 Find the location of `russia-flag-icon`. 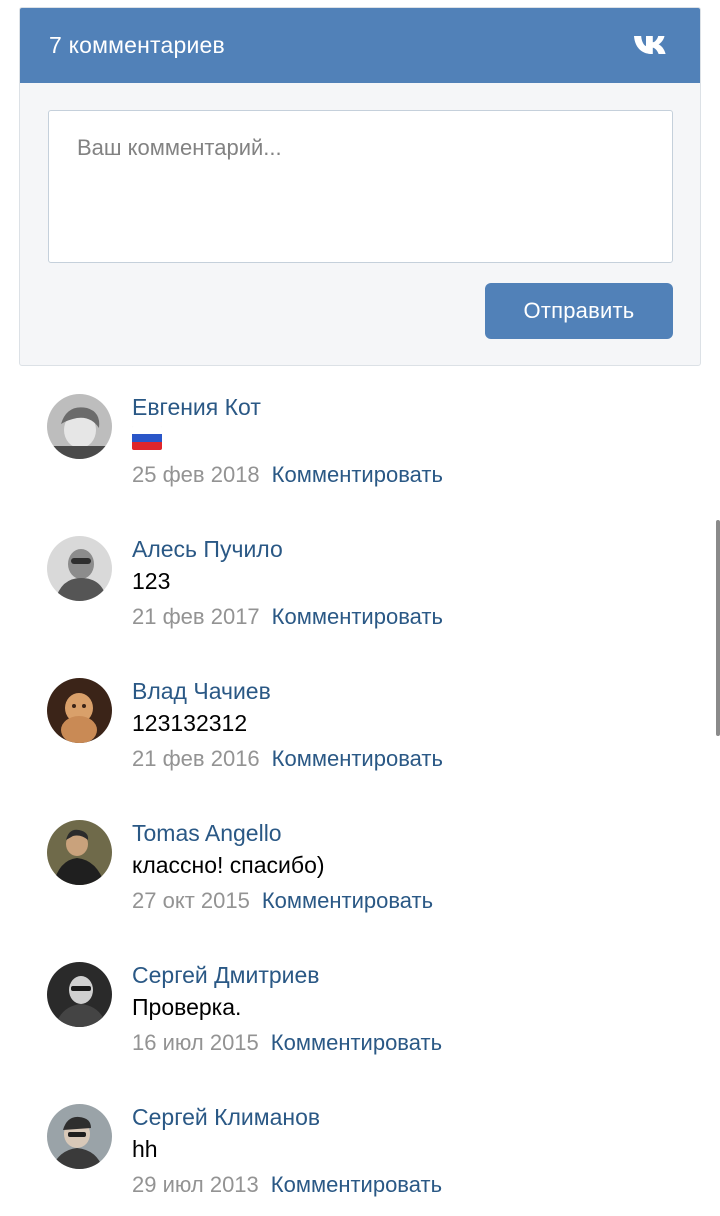

russia-flag-icon is located at coordinates (147, 438).